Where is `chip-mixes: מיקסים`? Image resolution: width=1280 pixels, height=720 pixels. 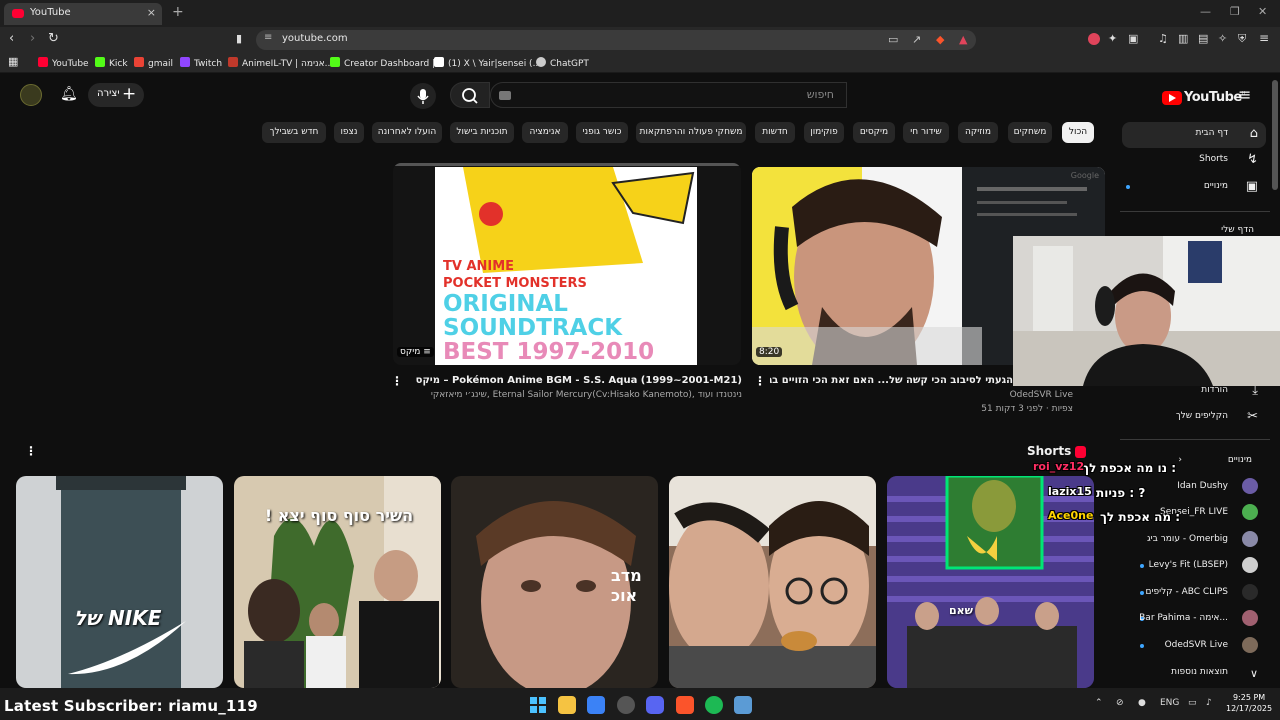 chip-mixes: מיקסים is located at coordinates (874, 132).